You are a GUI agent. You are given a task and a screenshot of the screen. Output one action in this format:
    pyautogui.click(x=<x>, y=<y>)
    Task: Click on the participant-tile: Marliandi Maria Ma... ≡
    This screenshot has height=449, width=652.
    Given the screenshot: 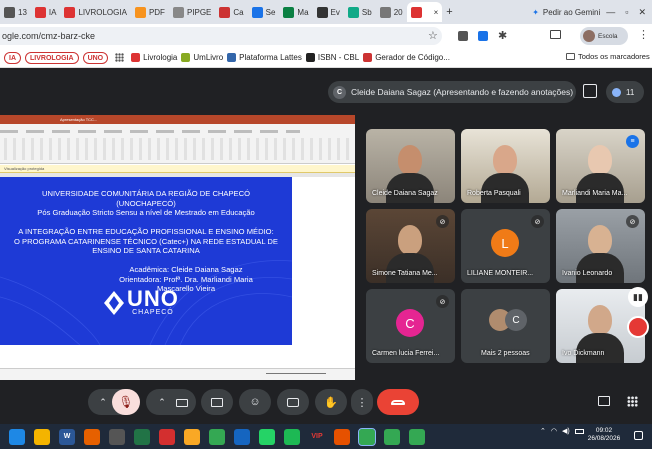 What is the action you would take?
    pyautogui.click(x=600, y=166)
    